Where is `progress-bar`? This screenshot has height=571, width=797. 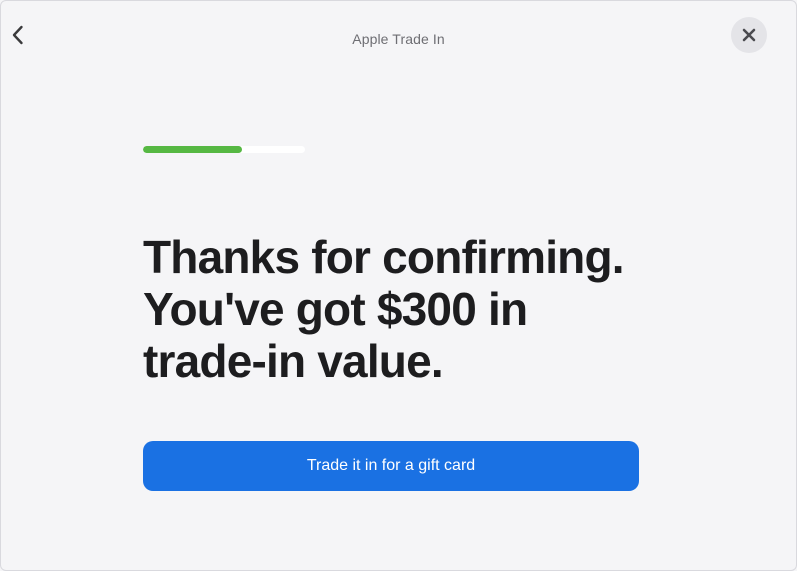
progress-bar is located at coordinates (224, 149).